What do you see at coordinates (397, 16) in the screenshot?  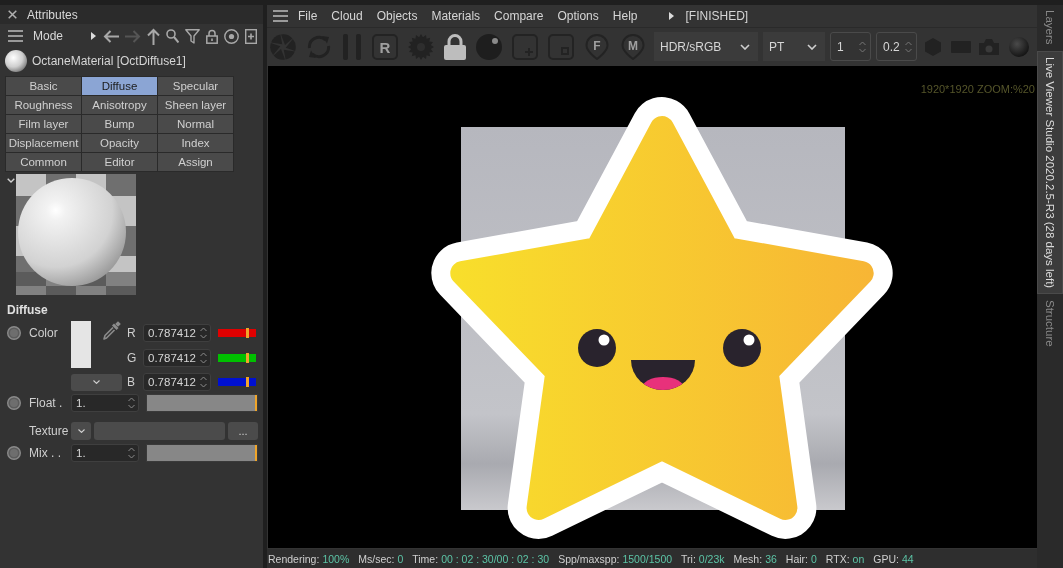 I see `menu-item: Objects` at bounding box center [397, 16].